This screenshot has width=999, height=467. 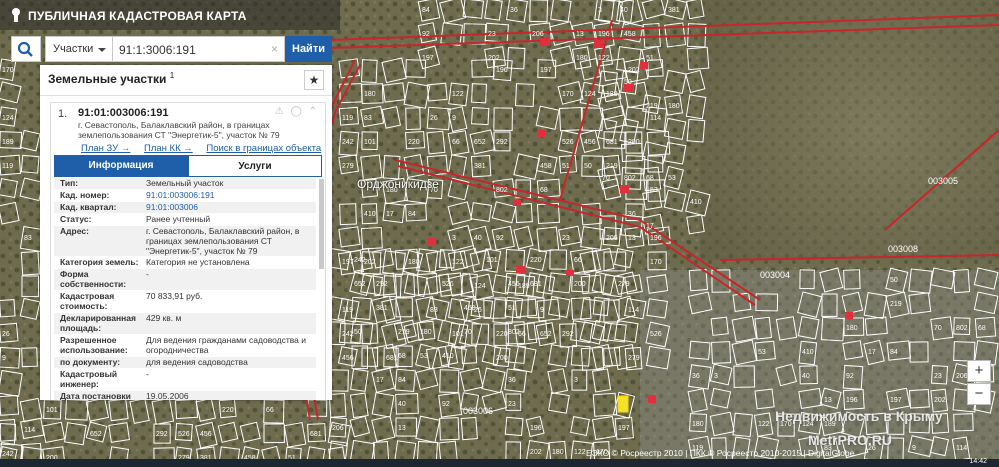 I want to click on object-type-select: Участки, so click(x=79, y=49).